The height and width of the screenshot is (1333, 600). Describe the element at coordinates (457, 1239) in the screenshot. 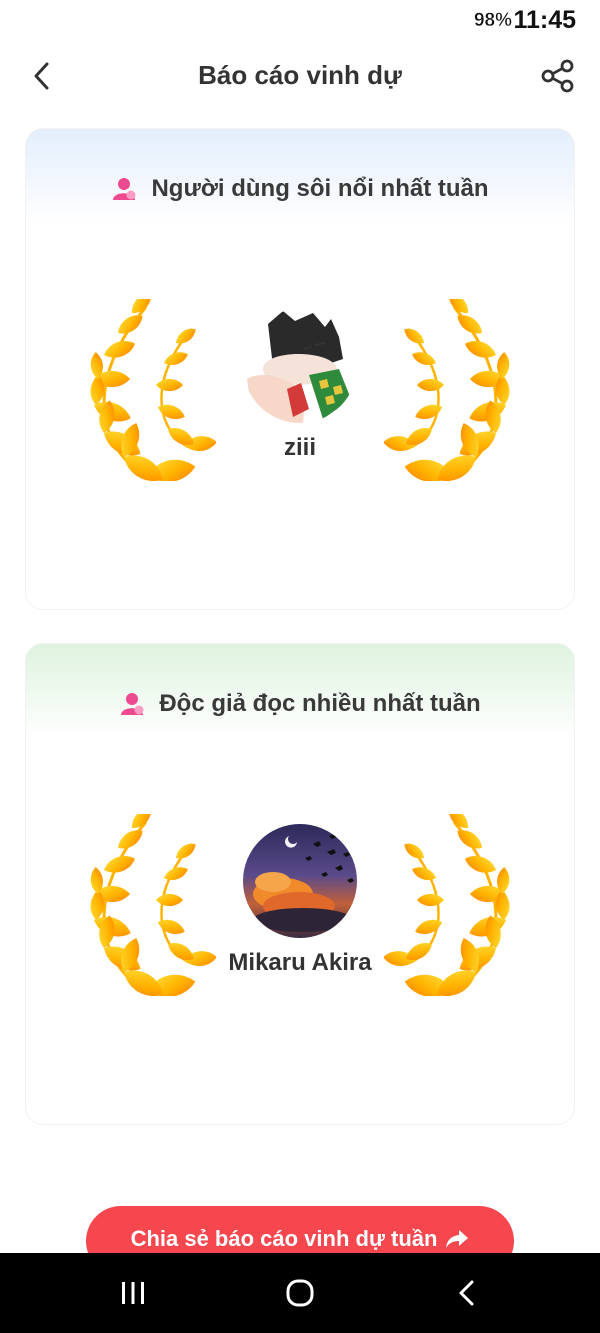

I see `share-arrow-icon` at that location.